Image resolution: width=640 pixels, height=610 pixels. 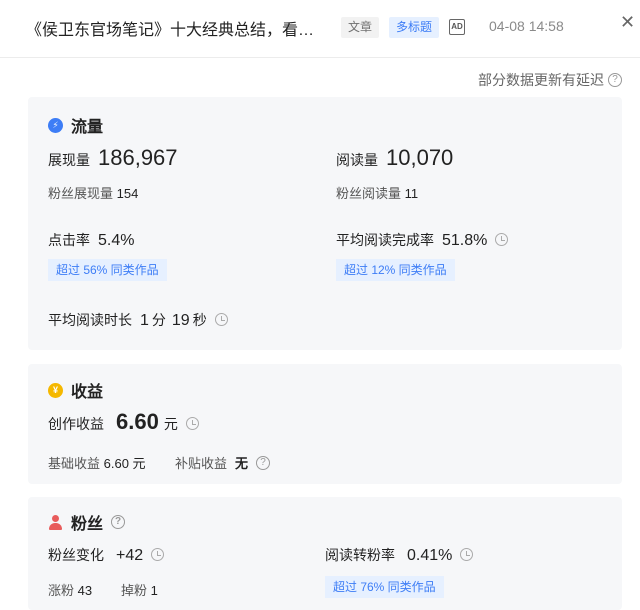 I want to click on fan-reads-value: 11, so click(x=411, y=193).